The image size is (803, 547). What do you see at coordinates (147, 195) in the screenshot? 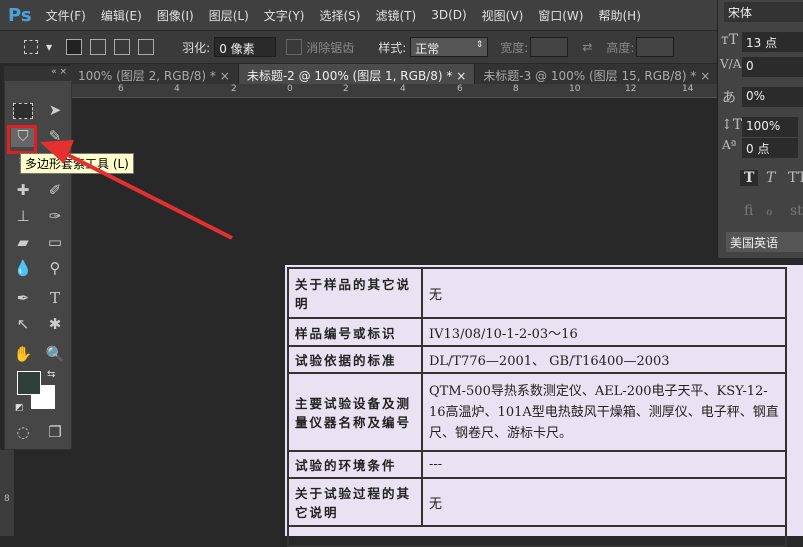
I see `arrow-shaft` at bounding box center [147, 195].